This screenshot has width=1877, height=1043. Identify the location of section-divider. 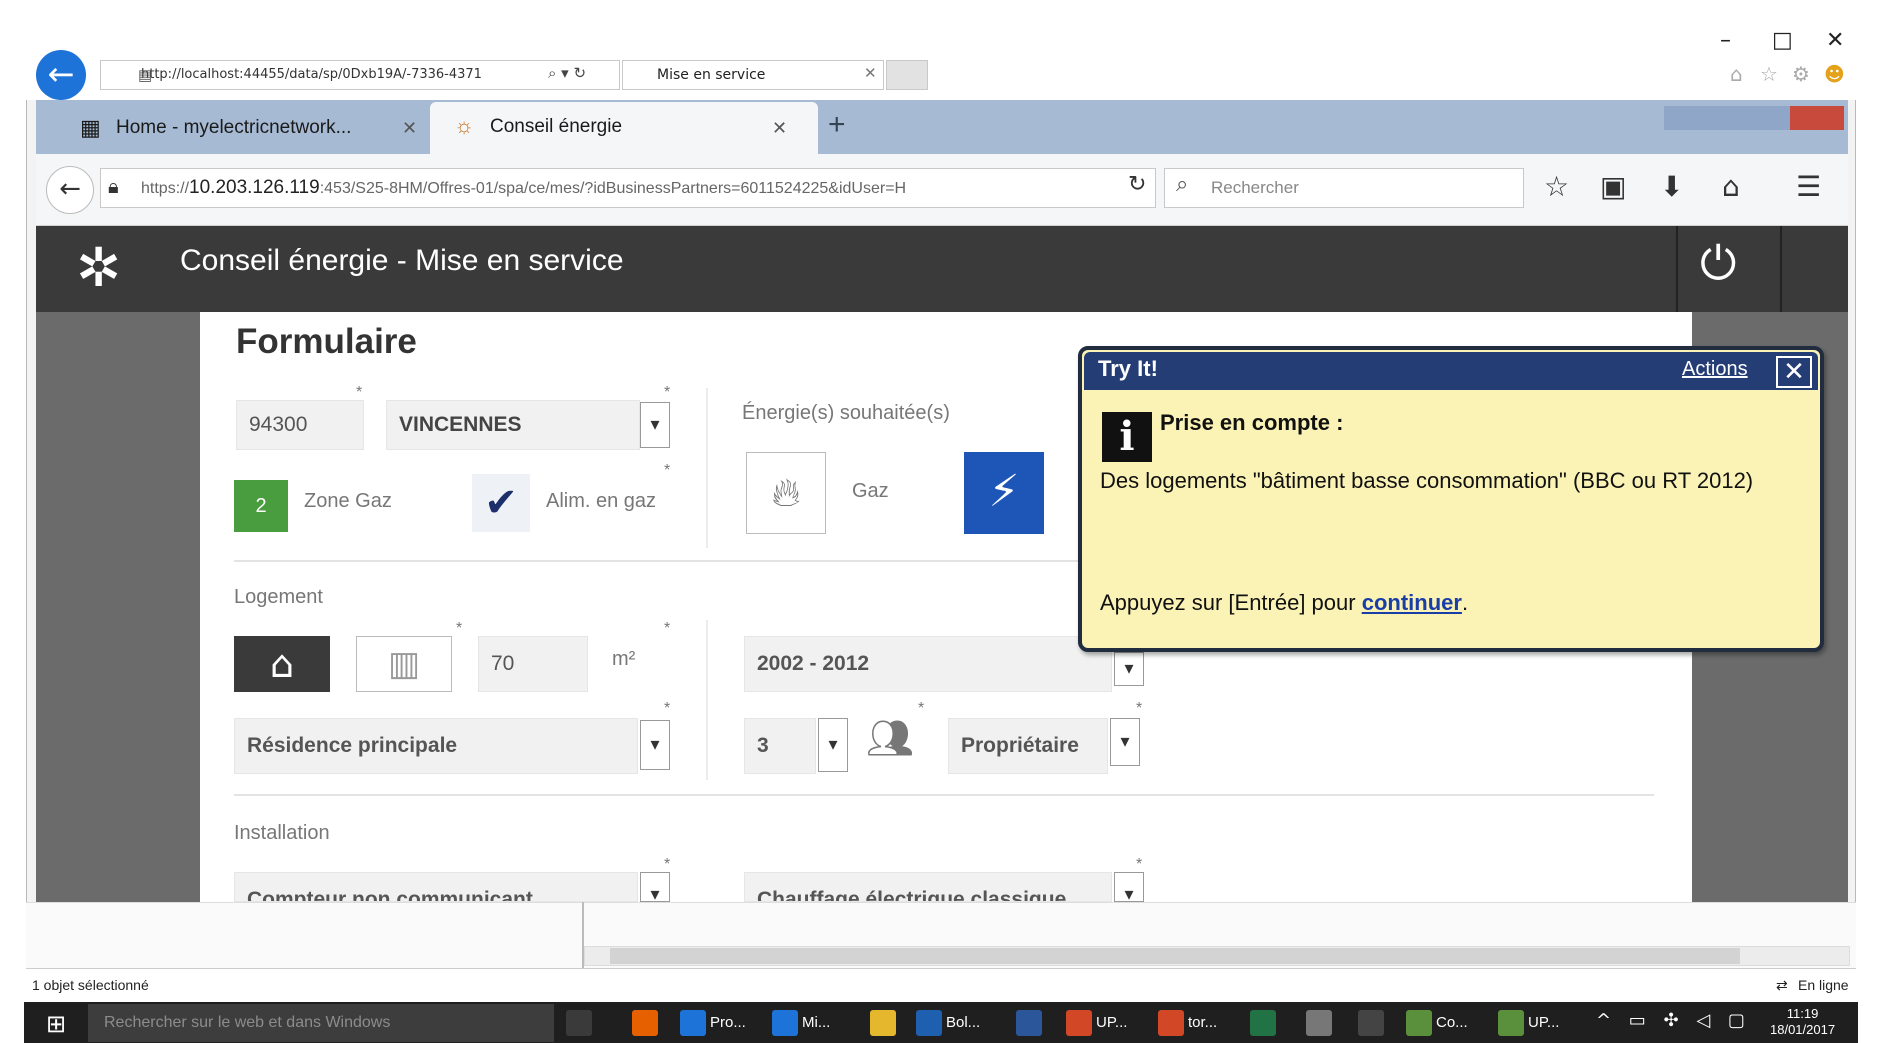
(944, 795).